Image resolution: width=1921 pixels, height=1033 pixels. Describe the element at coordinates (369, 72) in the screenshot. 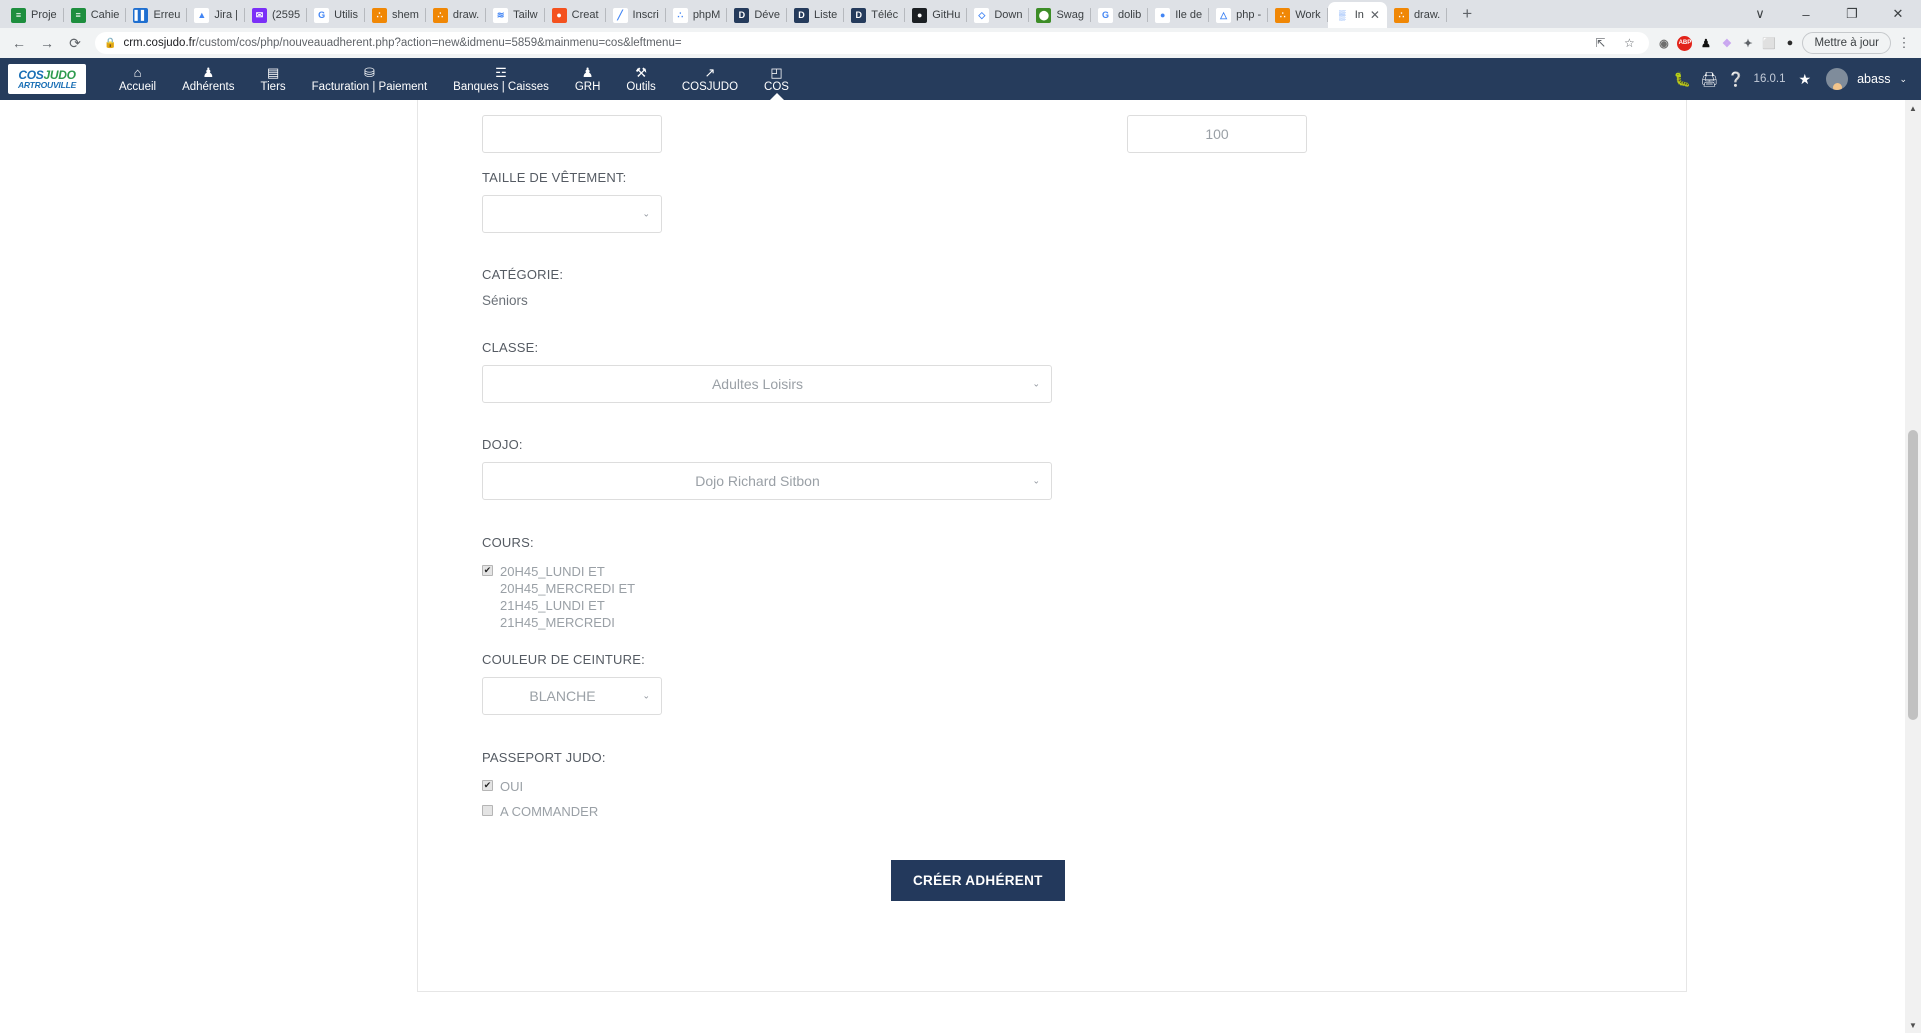

I see `coins-icon: ⛁` at that location.